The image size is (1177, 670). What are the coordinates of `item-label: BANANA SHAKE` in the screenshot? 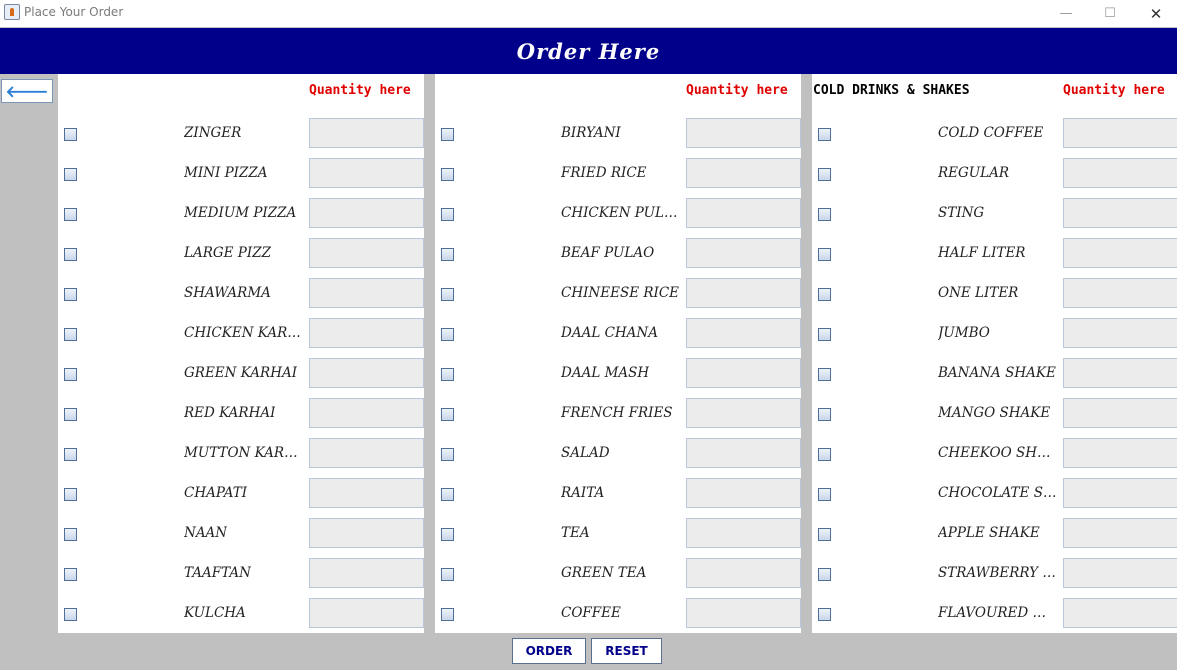 It's located at (997, 373).